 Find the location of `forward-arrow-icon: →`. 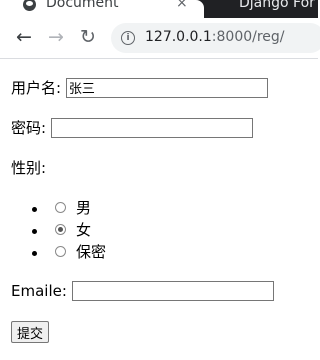

forward-arrow-icon: → is located at coordinates (56, 37).